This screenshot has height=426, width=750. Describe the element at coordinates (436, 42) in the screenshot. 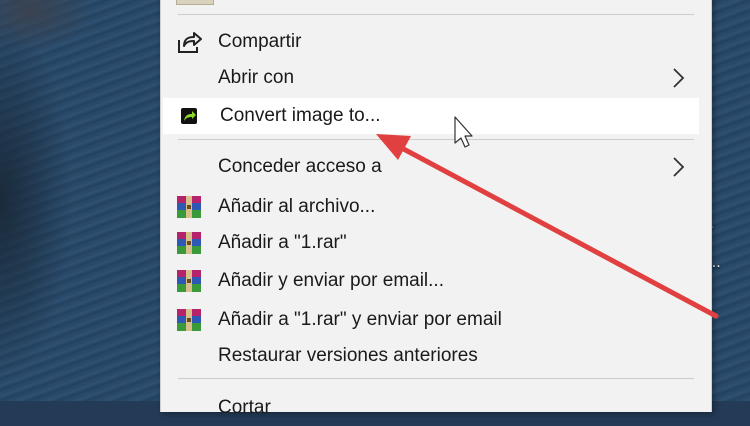

I see `menu-item-share: Compartir` at that location.